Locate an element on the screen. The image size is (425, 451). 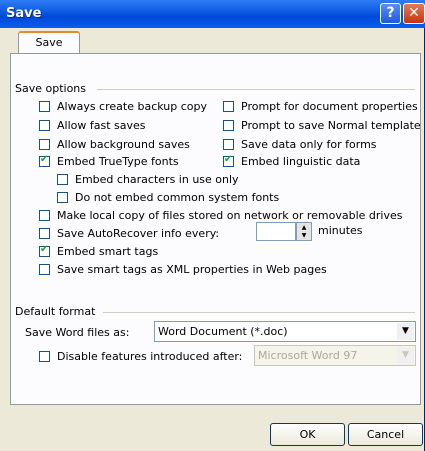
save-data-forms-checkbox is located at coordinates (228, 144).